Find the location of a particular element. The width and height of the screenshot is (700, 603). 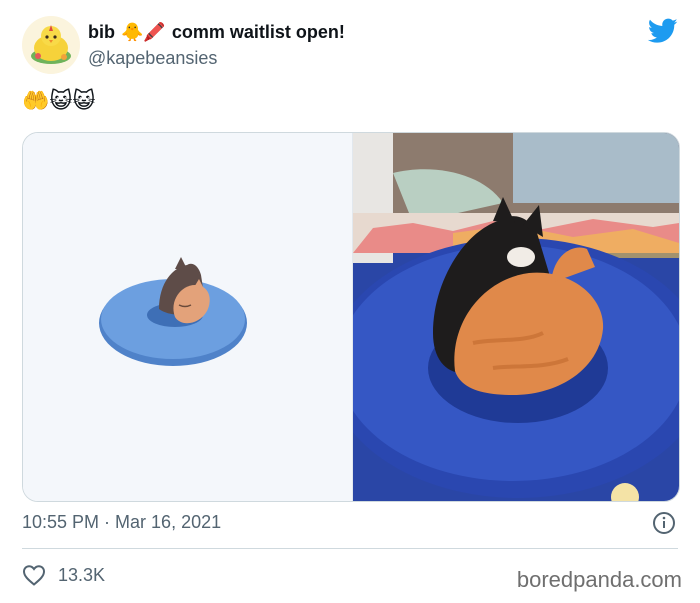

watermark: boredpanda.com is located at coordinates (599, 579).